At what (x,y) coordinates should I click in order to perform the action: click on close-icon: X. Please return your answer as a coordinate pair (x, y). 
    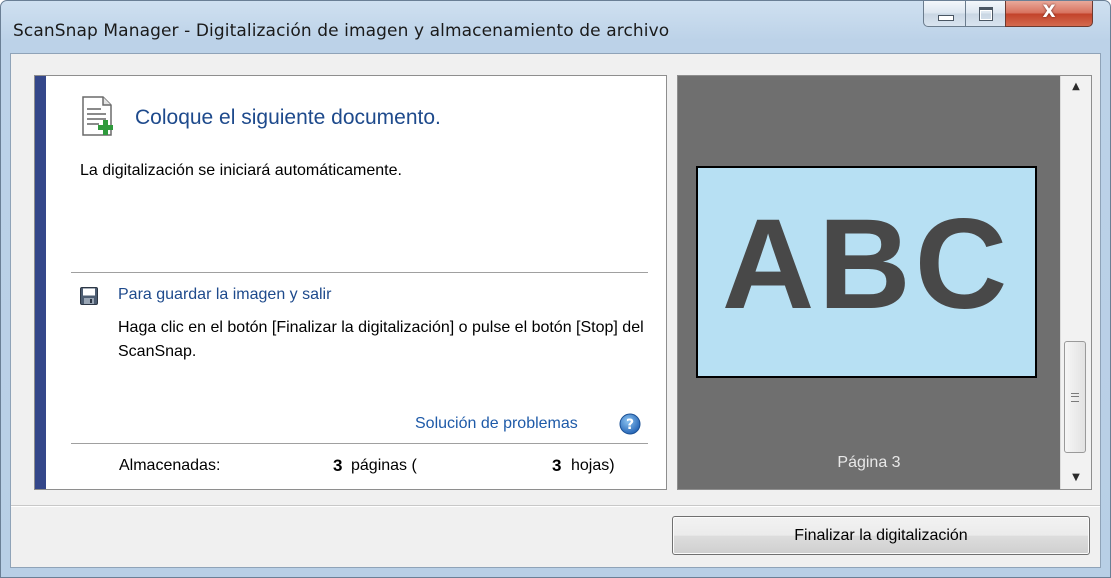
    Looking at the image, I should click on (1049, 12).